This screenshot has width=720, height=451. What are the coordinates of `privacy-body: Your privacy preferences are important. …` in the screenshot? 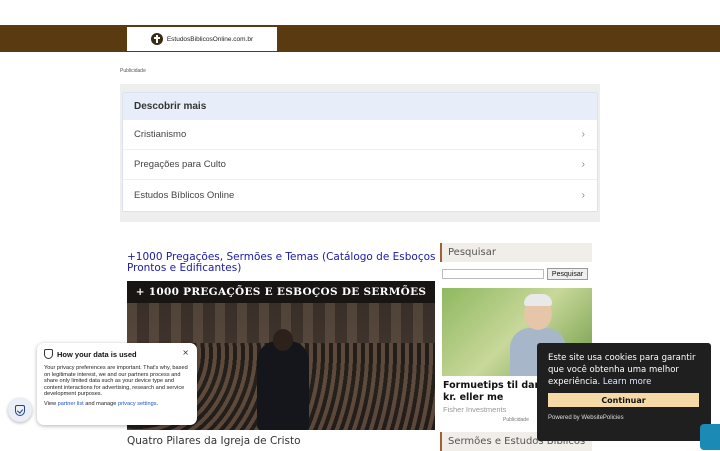 It's located at (116, 381).